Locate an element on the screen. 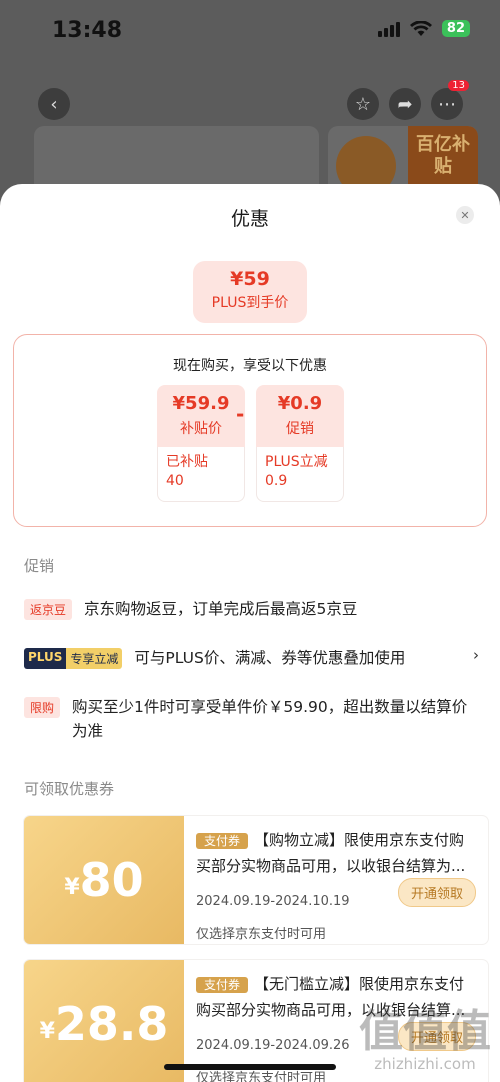 This screenshot has width=500, height=1082. promotion-detail-label: PLUS立减 is located at coordinates (296, 462).